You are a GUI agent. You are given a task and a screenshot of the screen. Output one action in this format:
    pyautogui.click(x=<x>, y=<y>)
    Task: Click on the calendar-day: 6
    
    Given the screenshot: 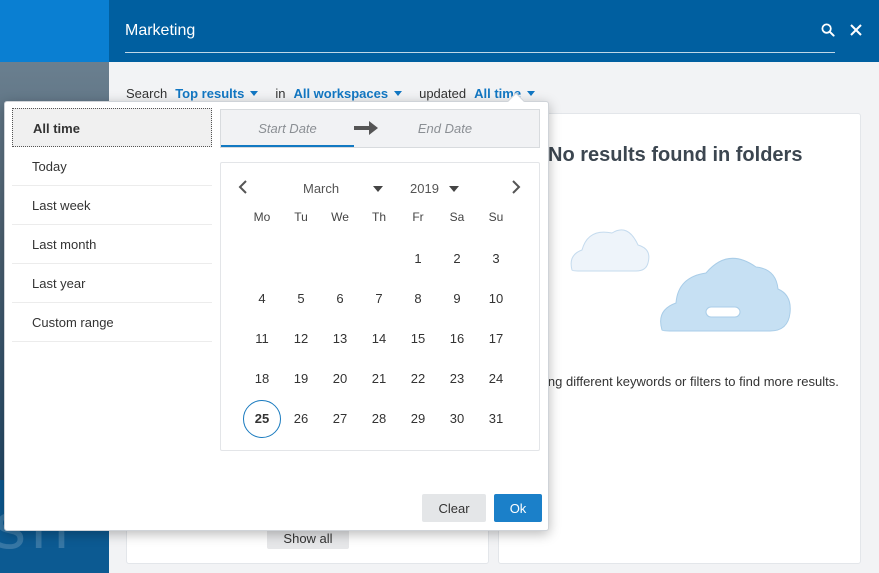 What is the action you would take?
    pyautogui.click(x=340, y=299)
    